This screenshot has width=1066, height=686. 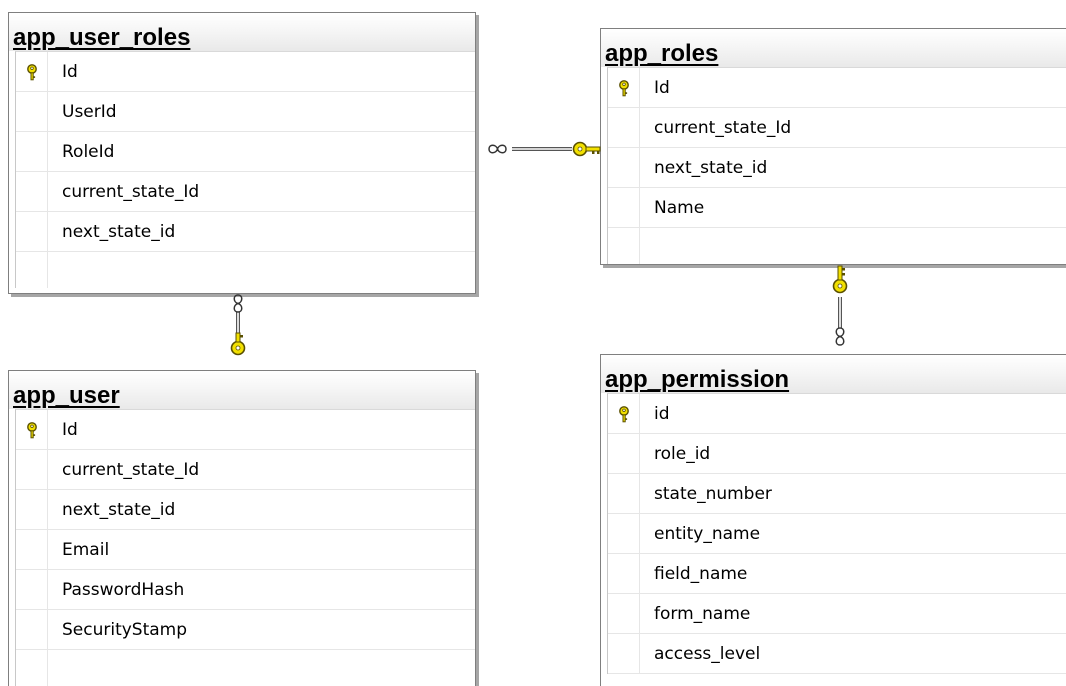 I want to click on relationship-user-roles-to-roles, so click(x=544, y=149).